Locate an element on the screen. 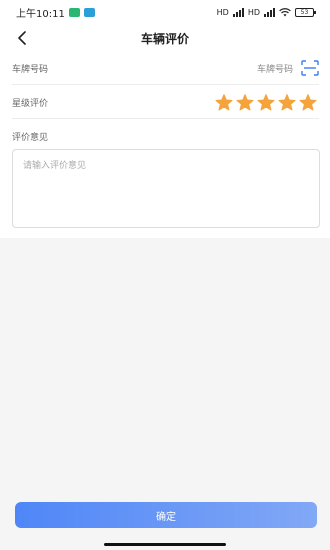  comment-label: 评价意见 is located at coordinates (30, 138).